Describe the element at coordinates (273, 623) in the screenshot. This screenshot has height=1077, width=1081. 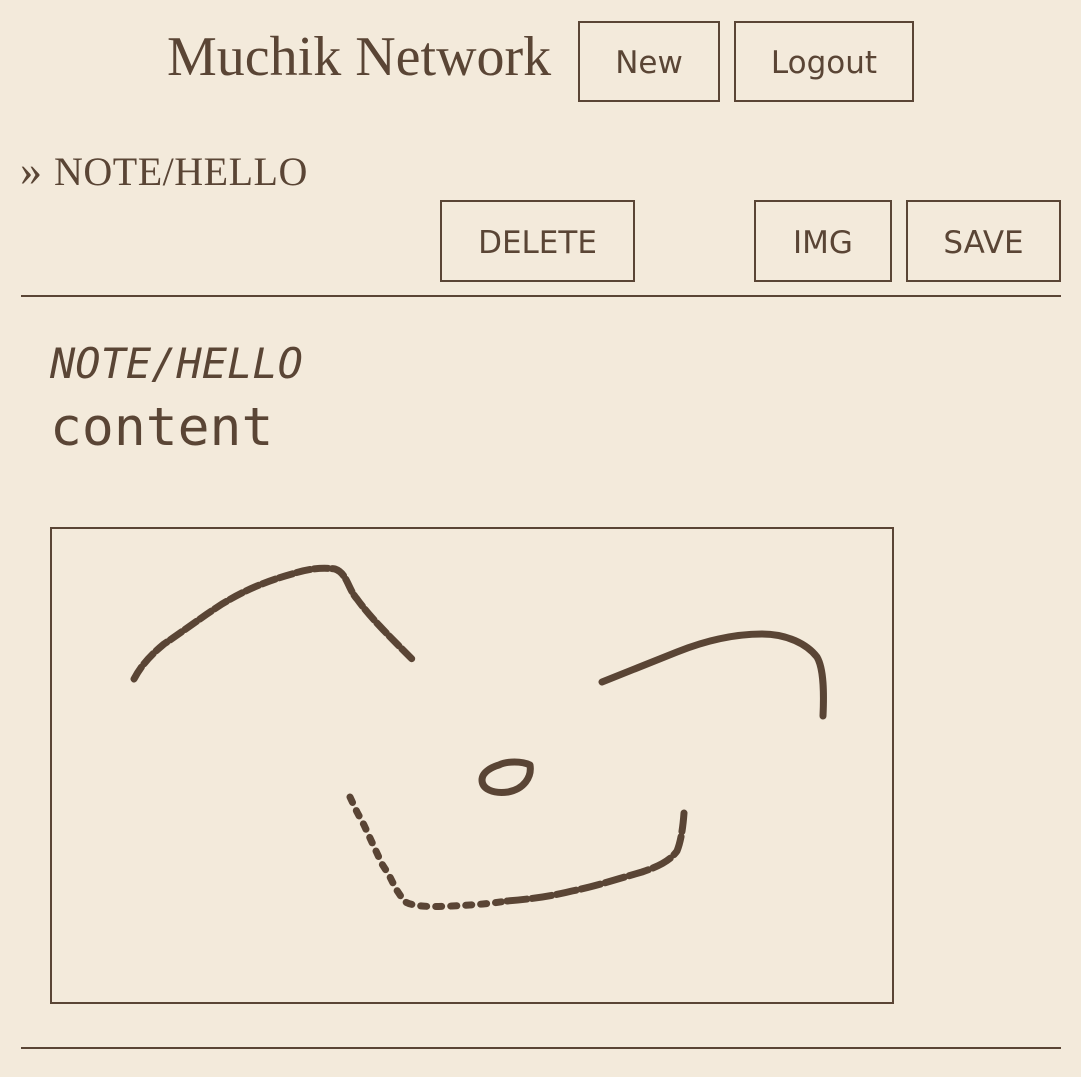
I see `sketch-left-brow` at that location.